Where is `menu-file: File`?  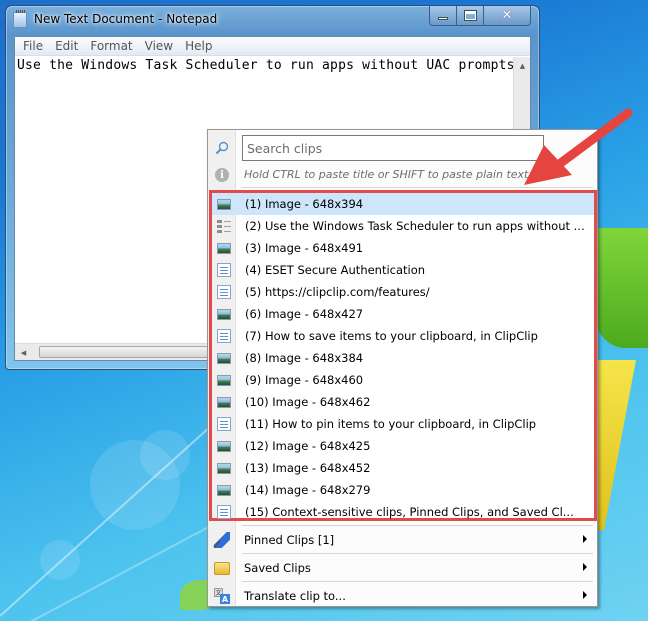 menu-file: File is located at coordinates (35, 46).